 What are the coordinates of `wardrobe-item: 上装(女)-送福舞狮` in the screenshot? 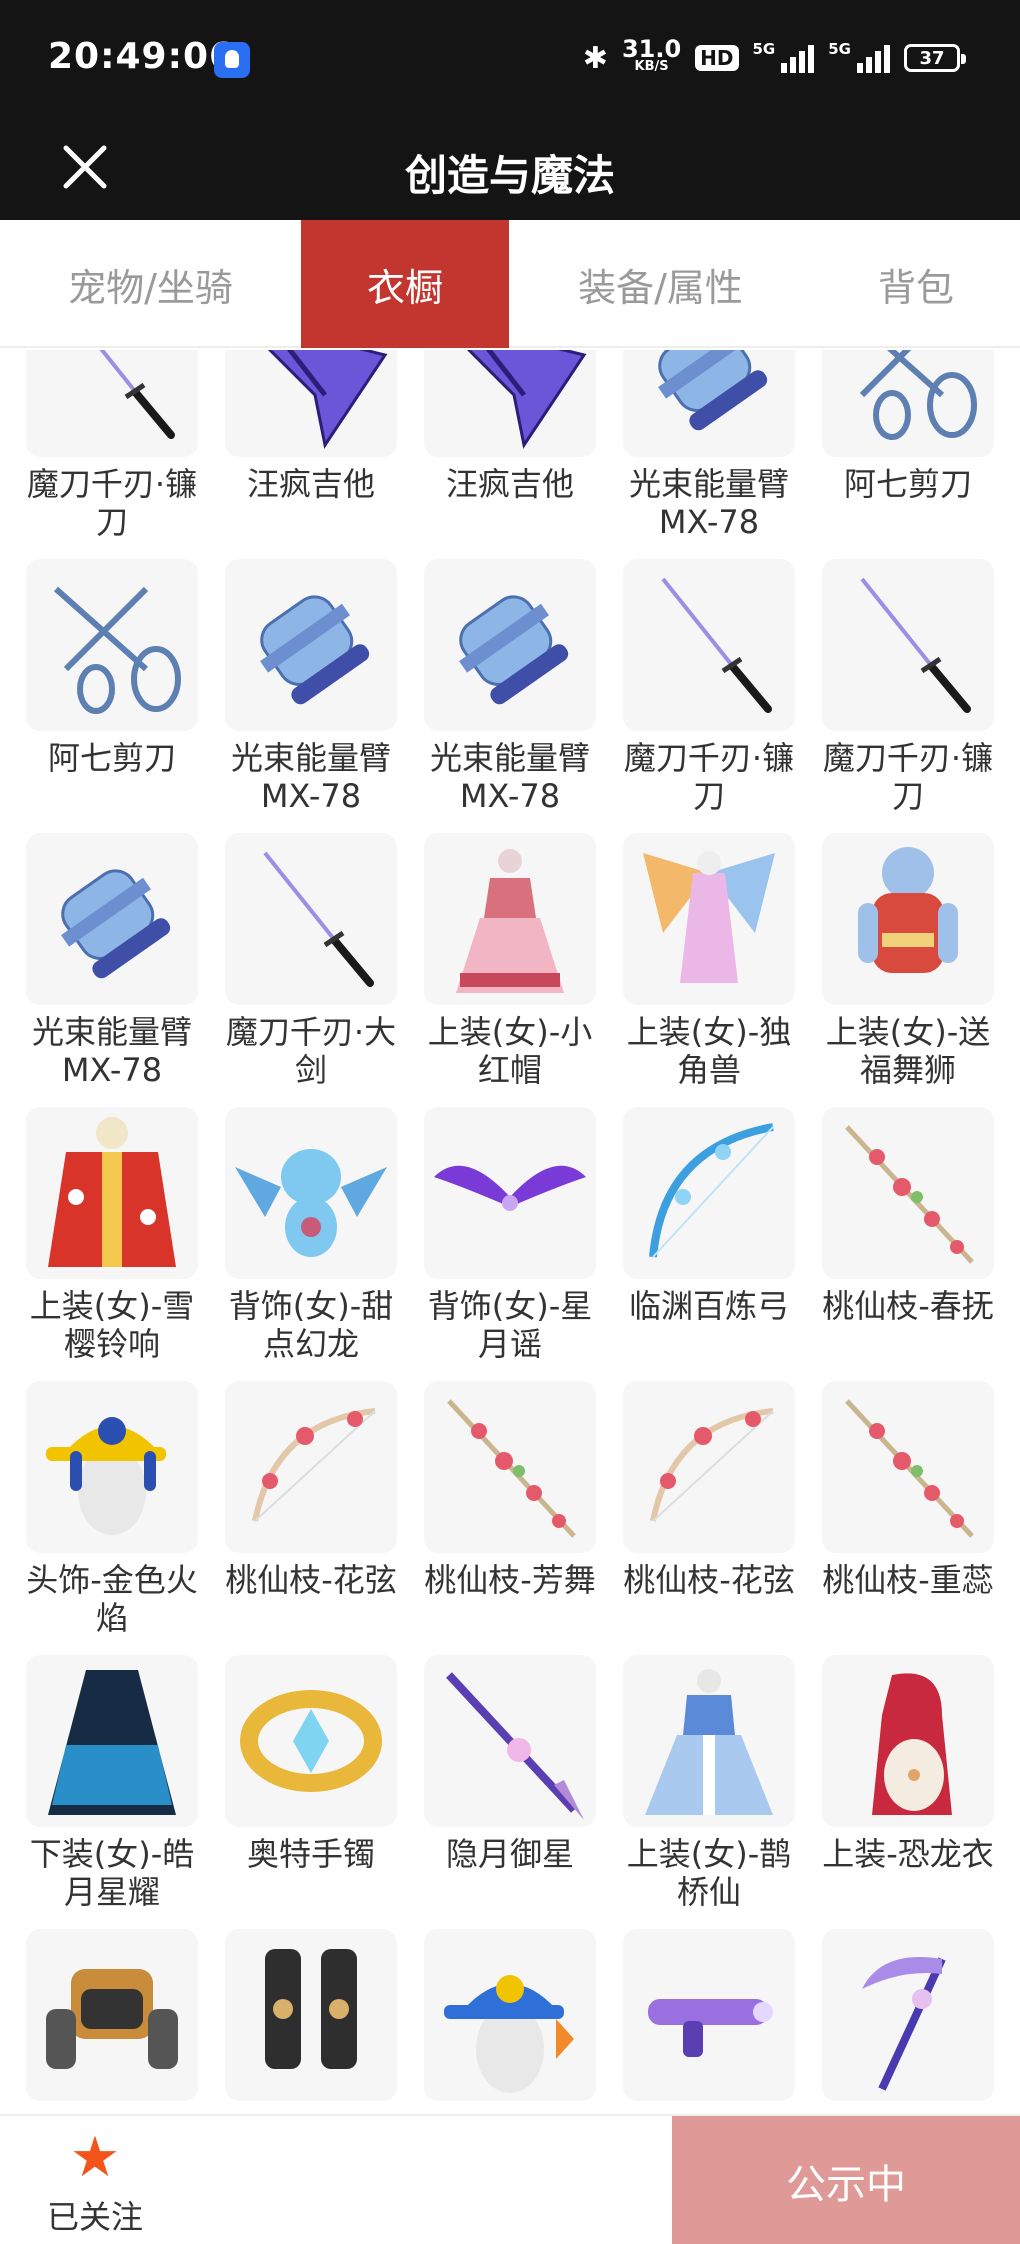 It's located at (908, 970).